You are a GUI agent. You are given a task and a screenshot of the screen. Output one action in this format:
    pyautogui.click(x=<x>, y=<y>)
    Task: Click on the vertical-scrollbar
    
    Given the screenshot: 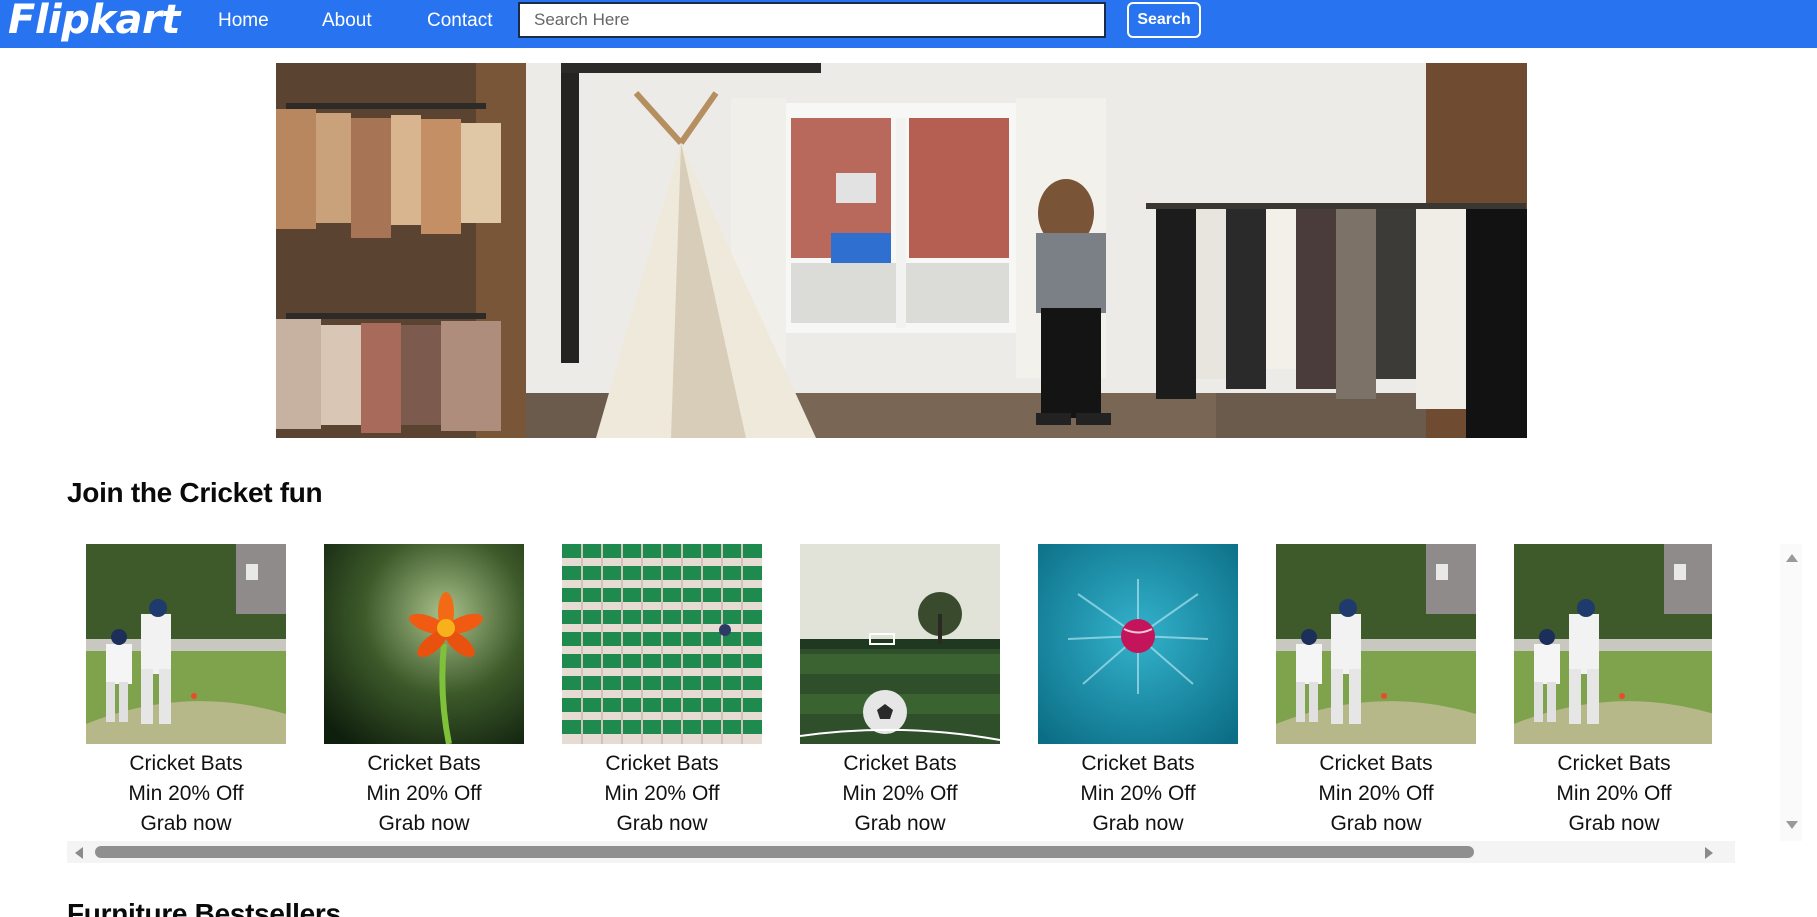 What is the action you would take?
    pyautogui.click(x=1791, y=692)
    